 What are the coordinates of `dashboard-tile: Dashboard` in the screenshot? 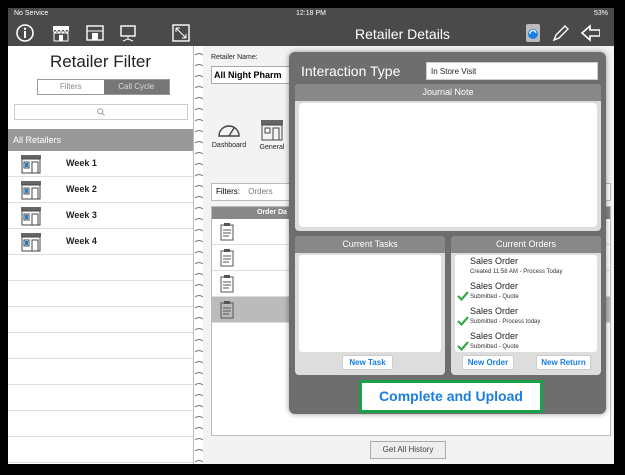 It's located at (229, 133).